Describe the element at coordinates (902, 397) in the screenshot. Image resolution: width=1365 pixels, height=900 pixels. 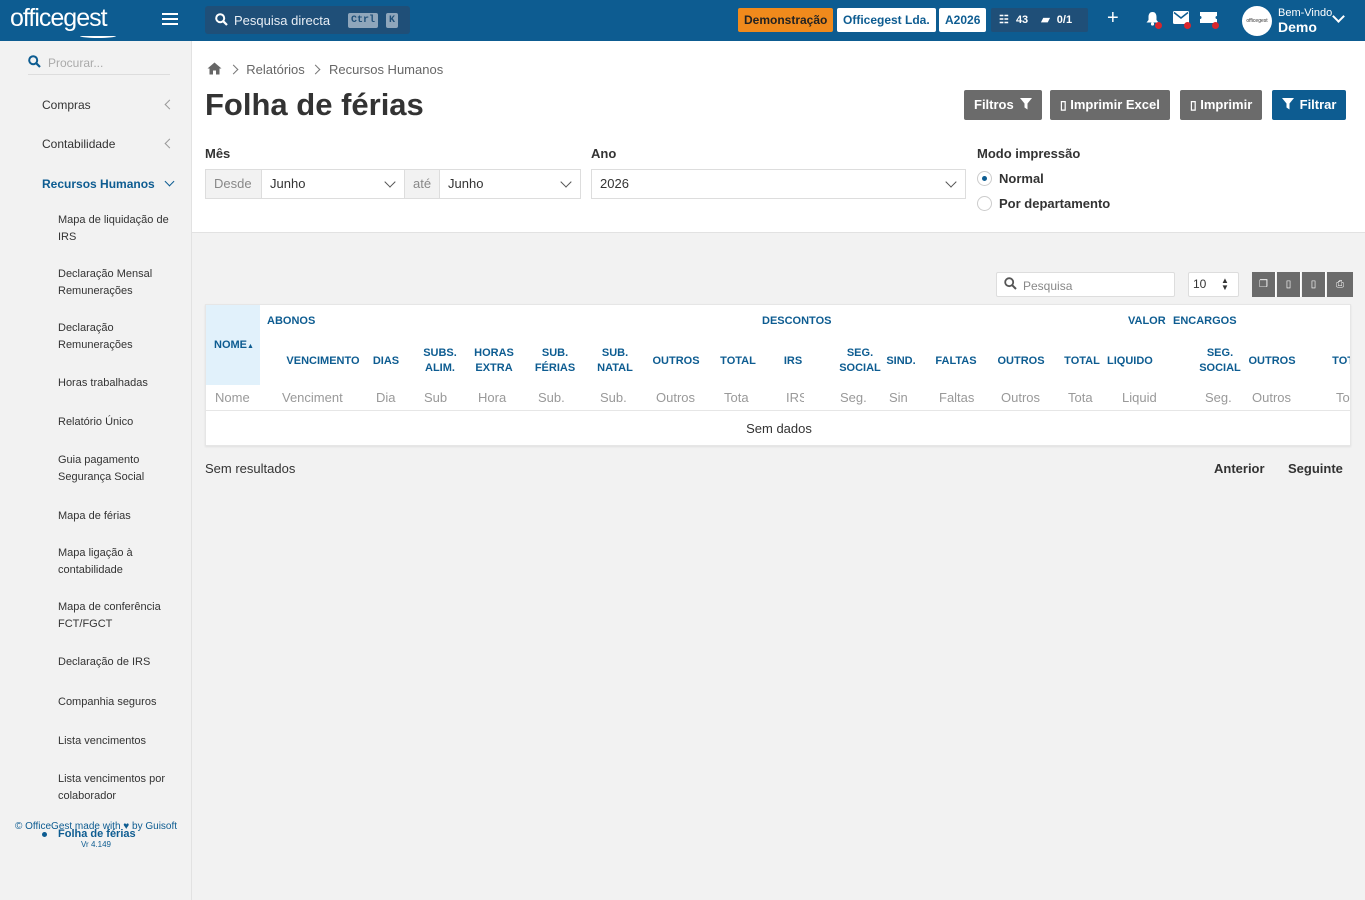
I see `filter-input-11: Sin` at that location.